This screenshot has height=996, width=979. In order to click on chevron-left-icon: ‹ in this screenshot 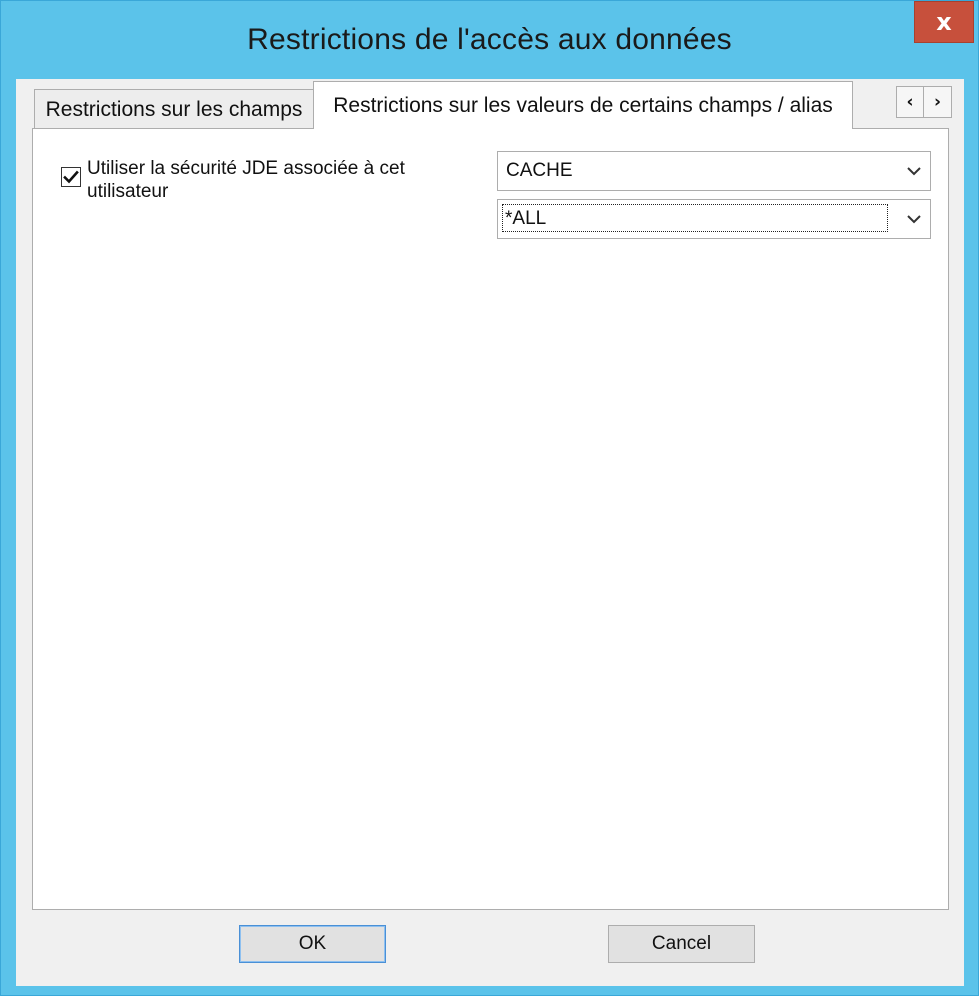, I will do `click(910, 102)`.